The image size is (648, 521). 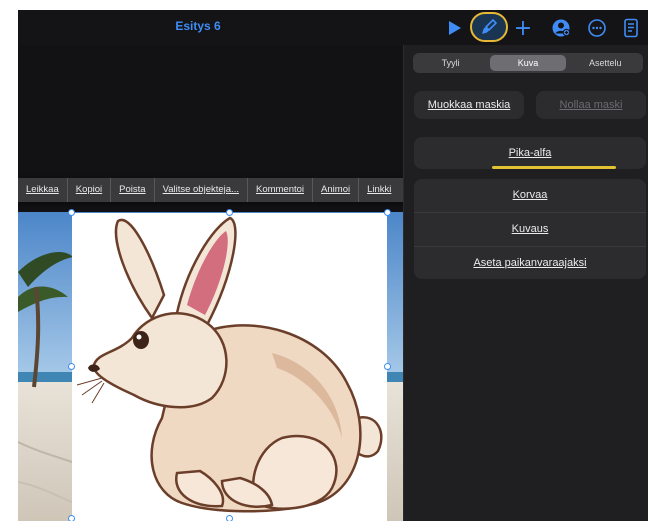 I want to click on menu-item-delete: Poista, so click(x=133, y=190).